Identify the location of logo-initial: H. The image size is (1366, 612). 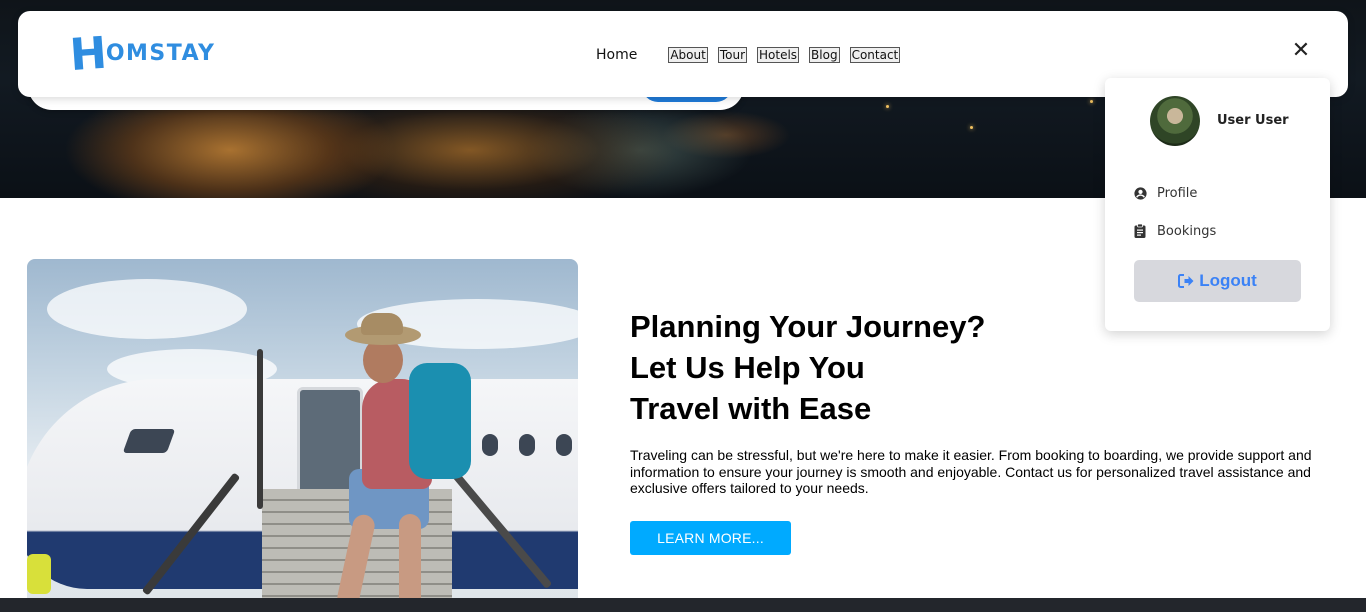
(87, 54).